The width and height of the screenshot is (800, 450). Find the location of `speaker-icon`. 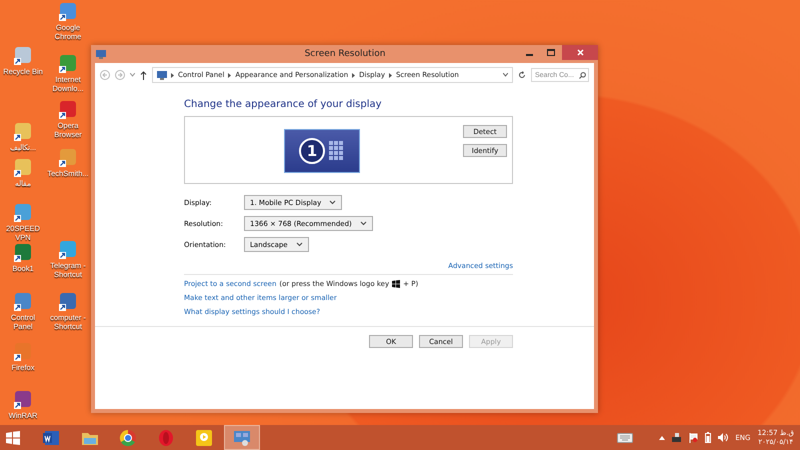

speaker-icon is located at coordinates (723, 437).